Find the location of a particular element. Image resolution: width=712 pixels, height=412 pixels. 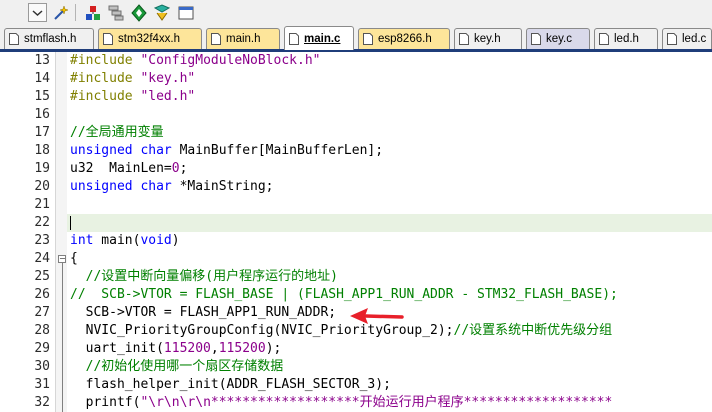

code-text: #include "key.h" is located at coordinates (132, 79).